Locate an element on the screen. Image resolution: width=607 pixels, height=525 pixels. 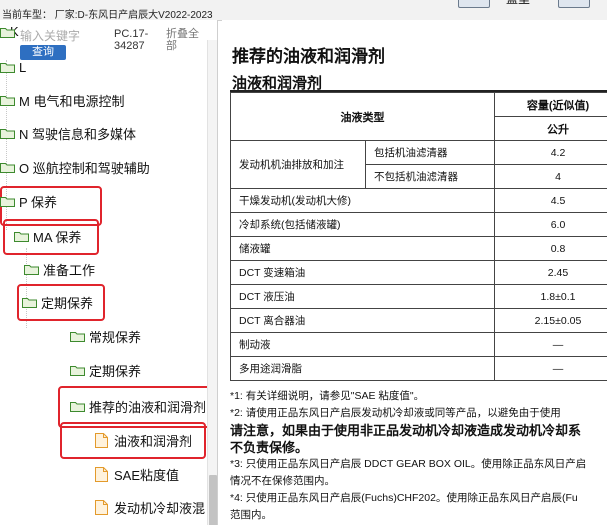
tree-item-fluids-lubricants: 油液和润滑剂 is located at coordinates (143, 440).